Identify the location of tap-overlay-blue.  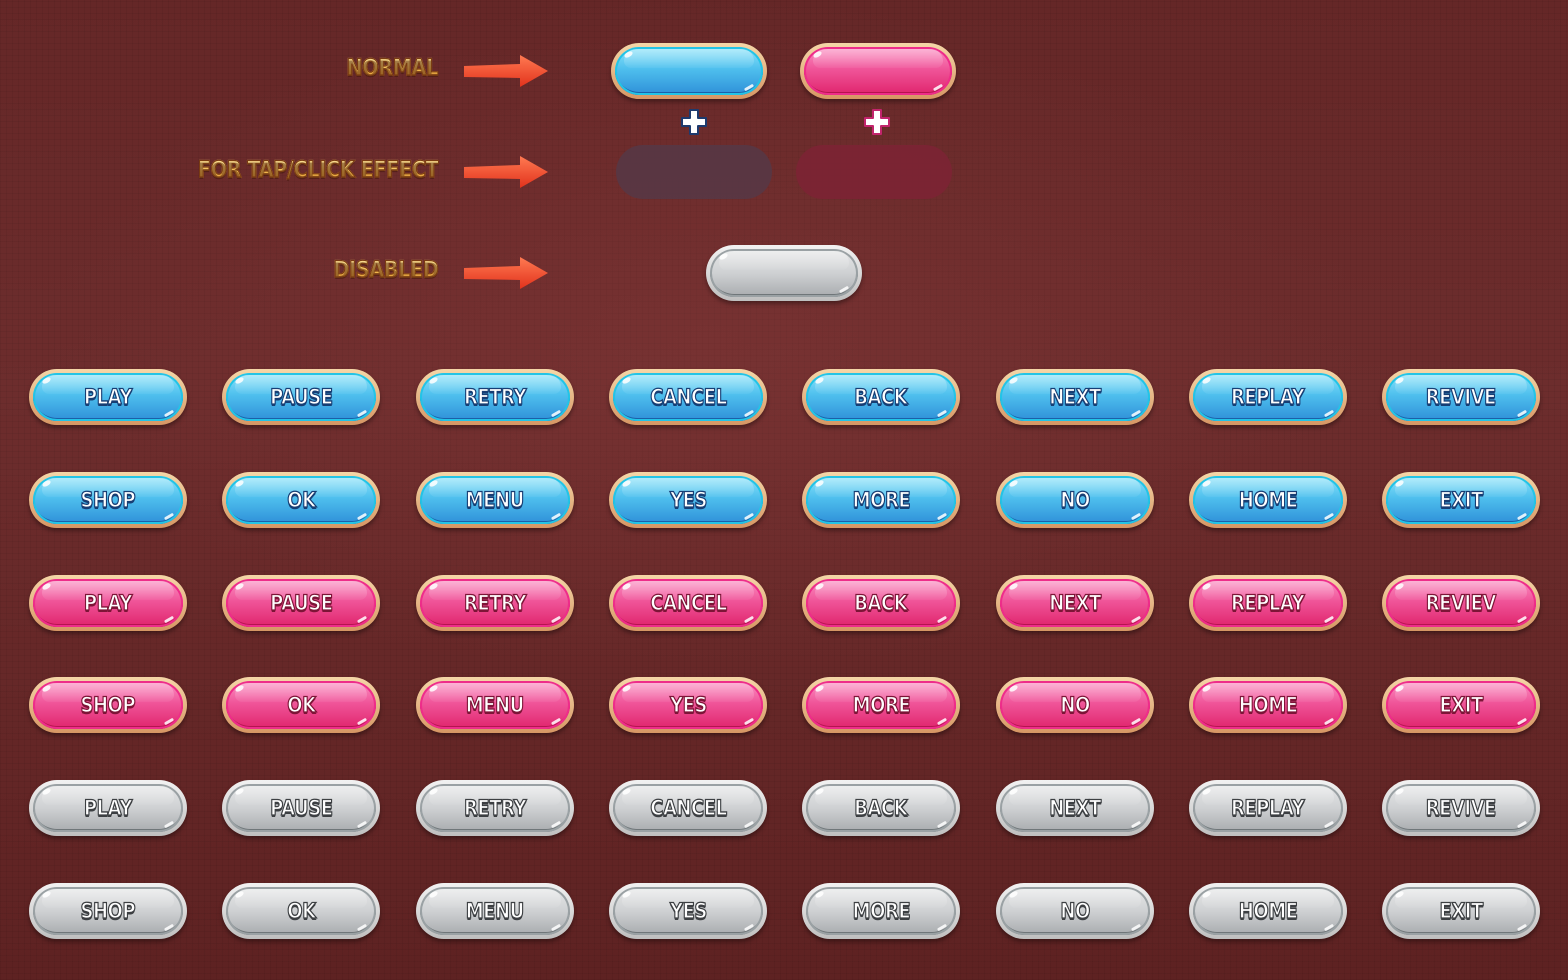
(694, 172).